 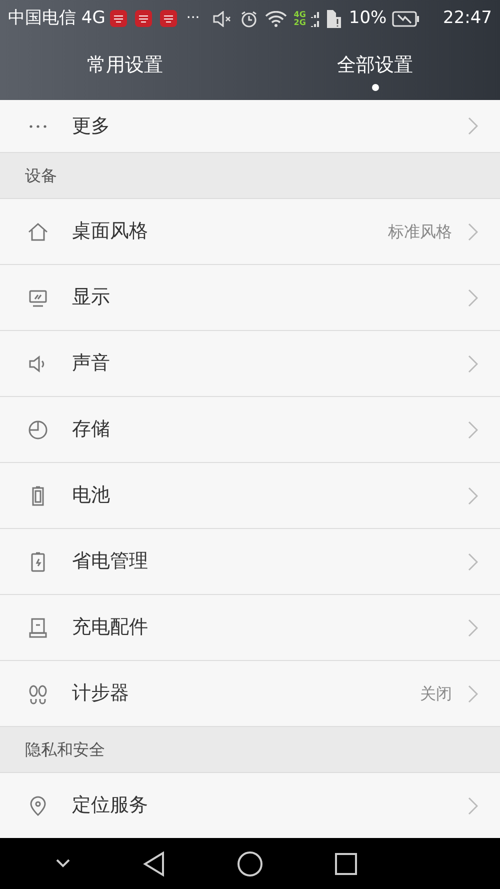 What do you see at coordinates (63, 863) in the screenshot?
I see `collapse-icon` at bounding box center [63, 863].